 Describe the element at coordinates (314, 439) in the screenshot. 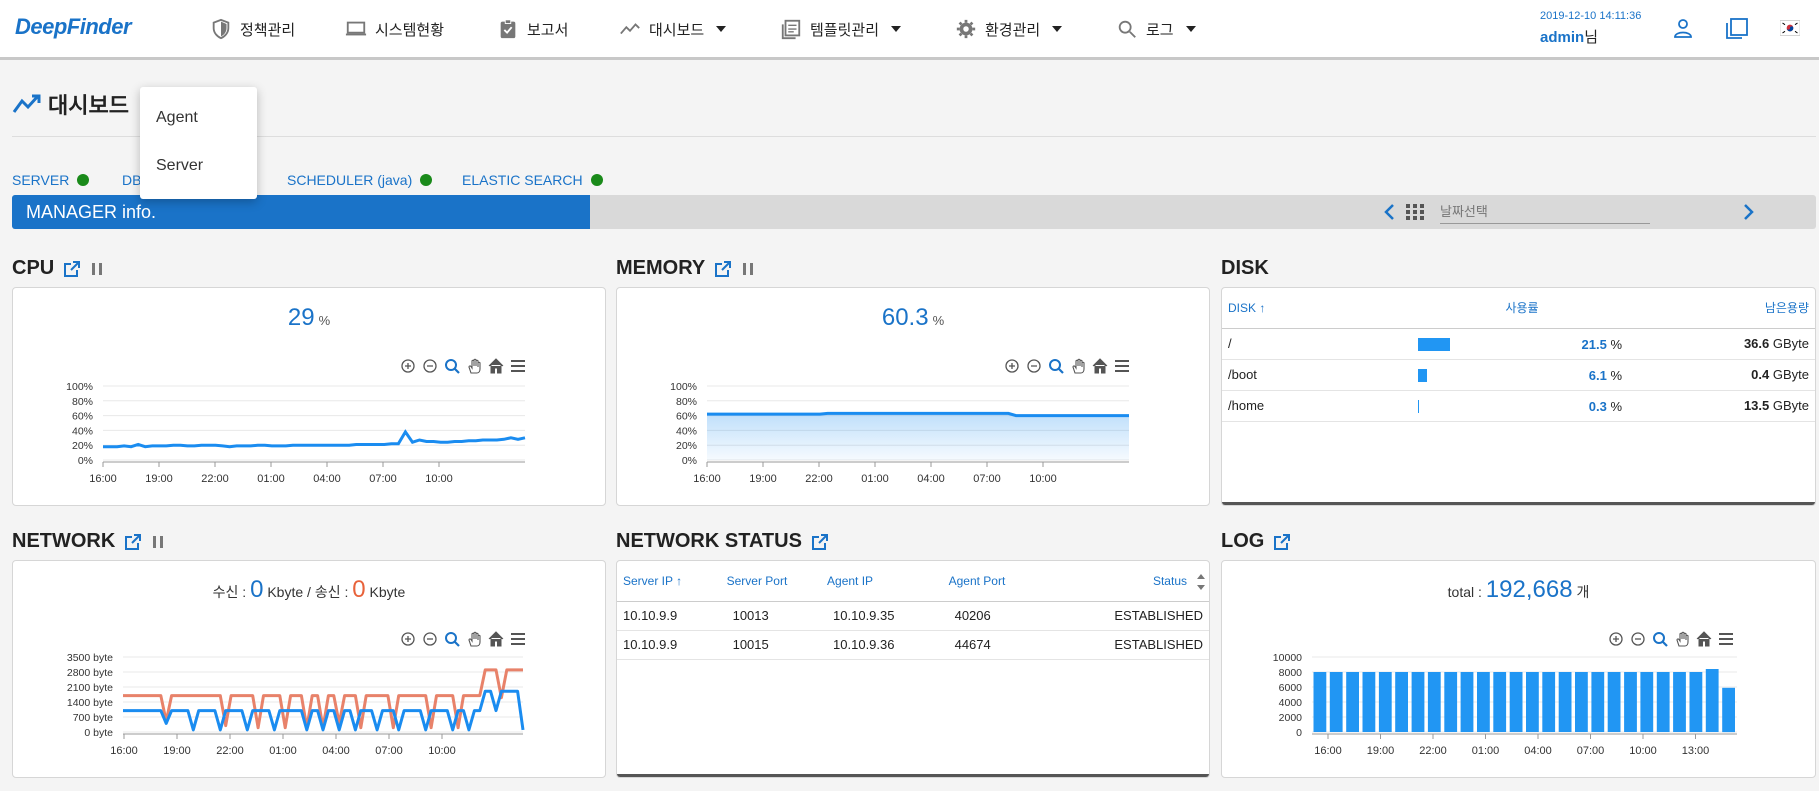

I see `cpu-series-line` at that location.